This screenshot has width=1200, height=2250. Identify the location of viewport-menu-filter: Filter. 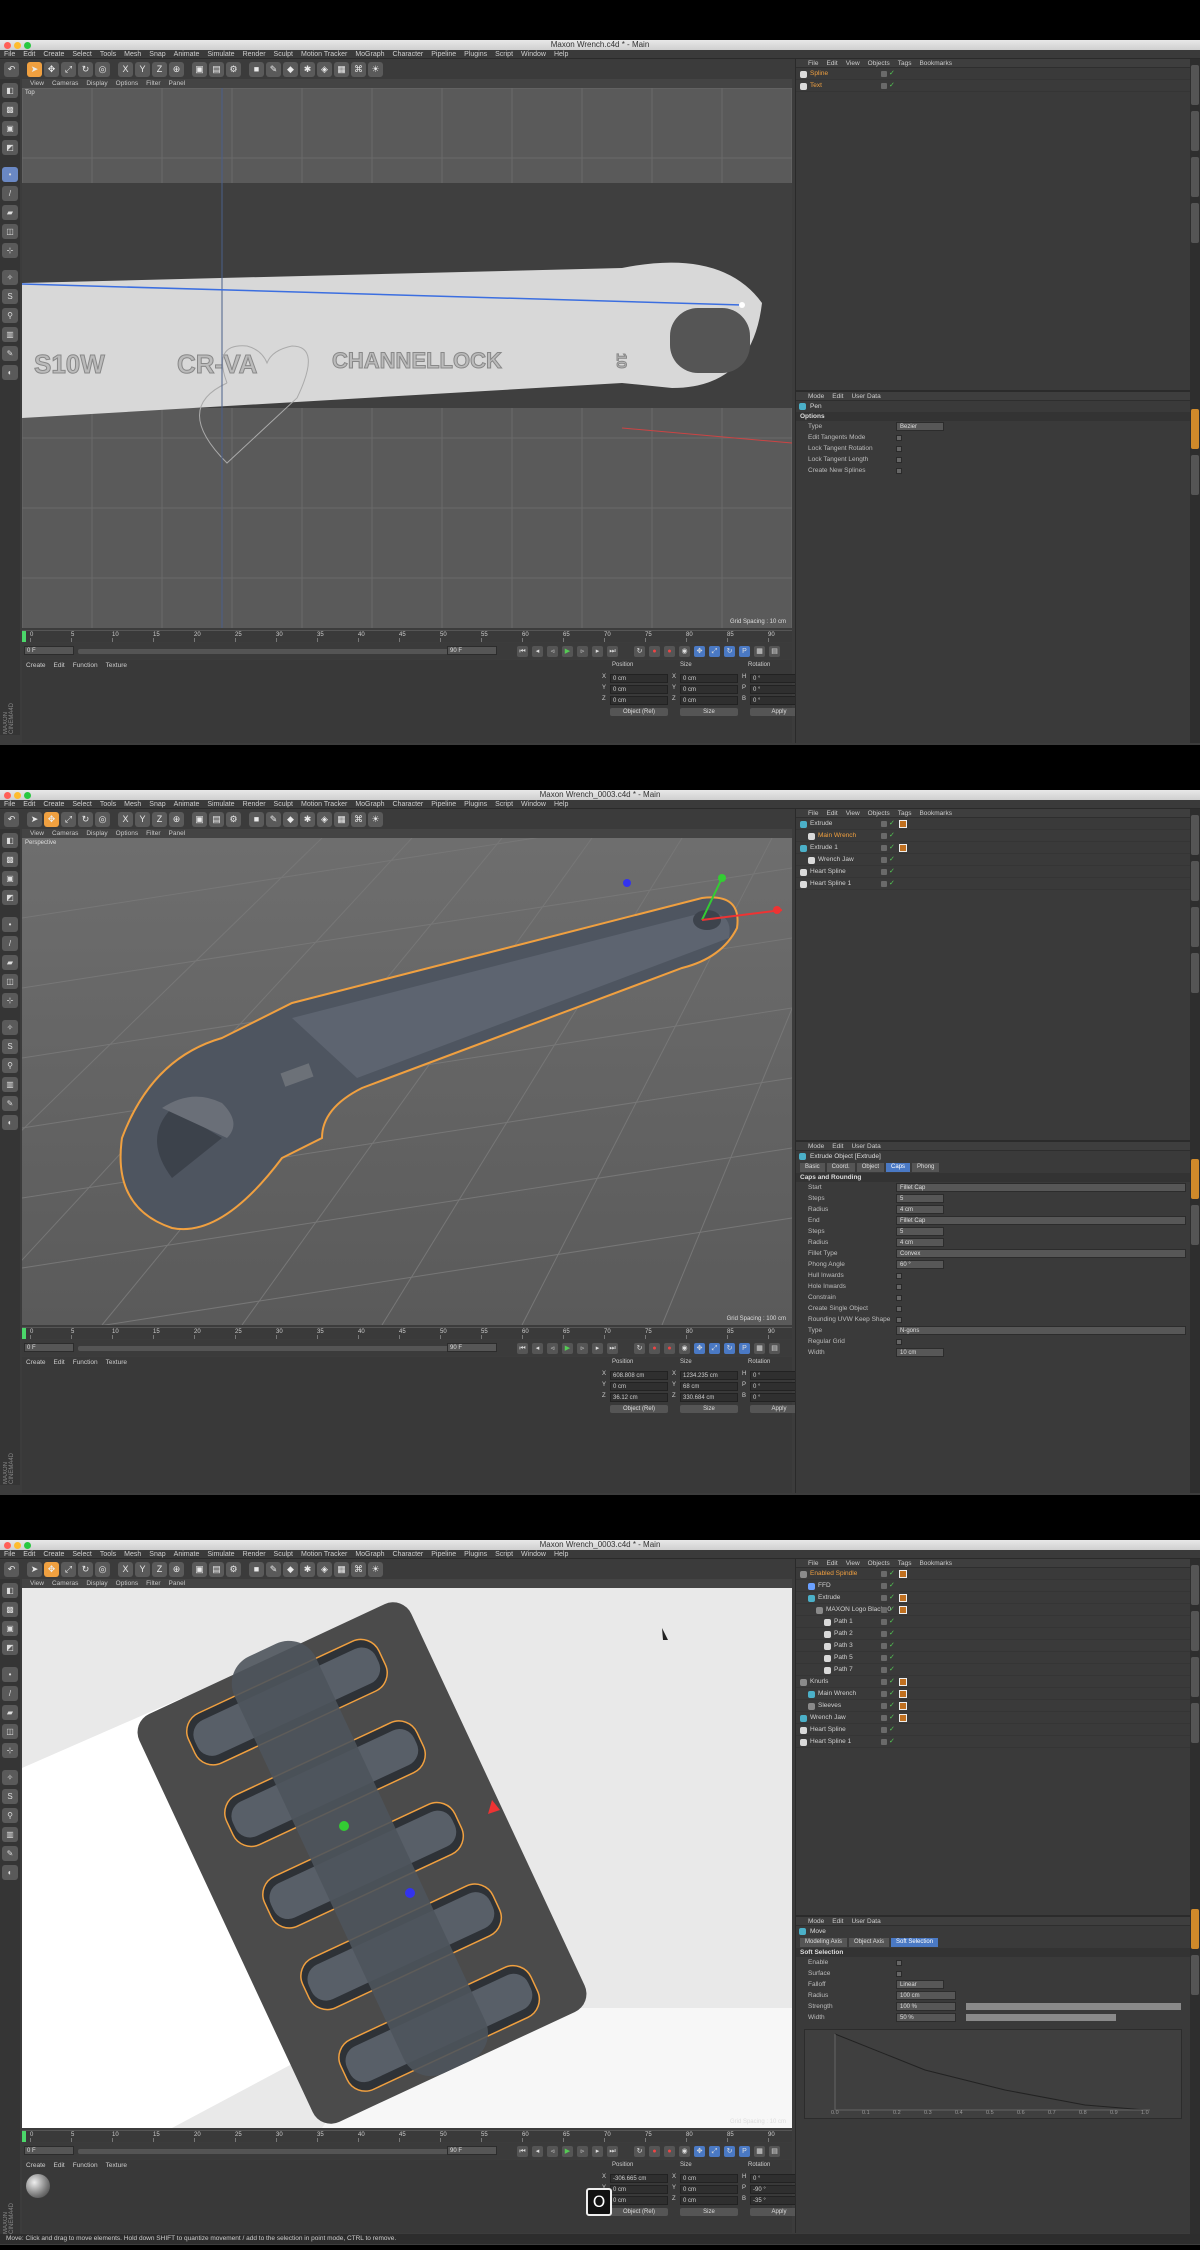
(153, 1583).